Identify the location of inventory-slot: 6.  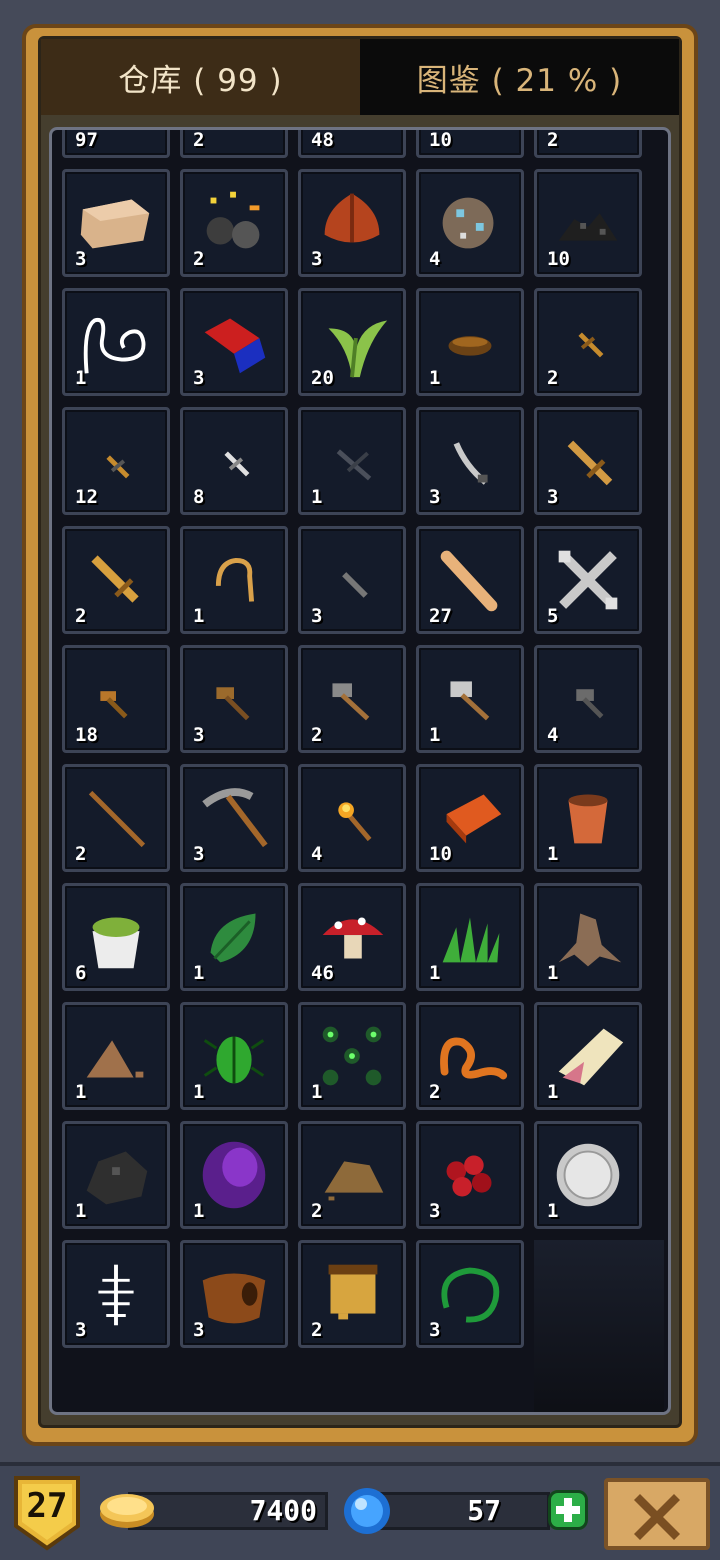
(116, 937).